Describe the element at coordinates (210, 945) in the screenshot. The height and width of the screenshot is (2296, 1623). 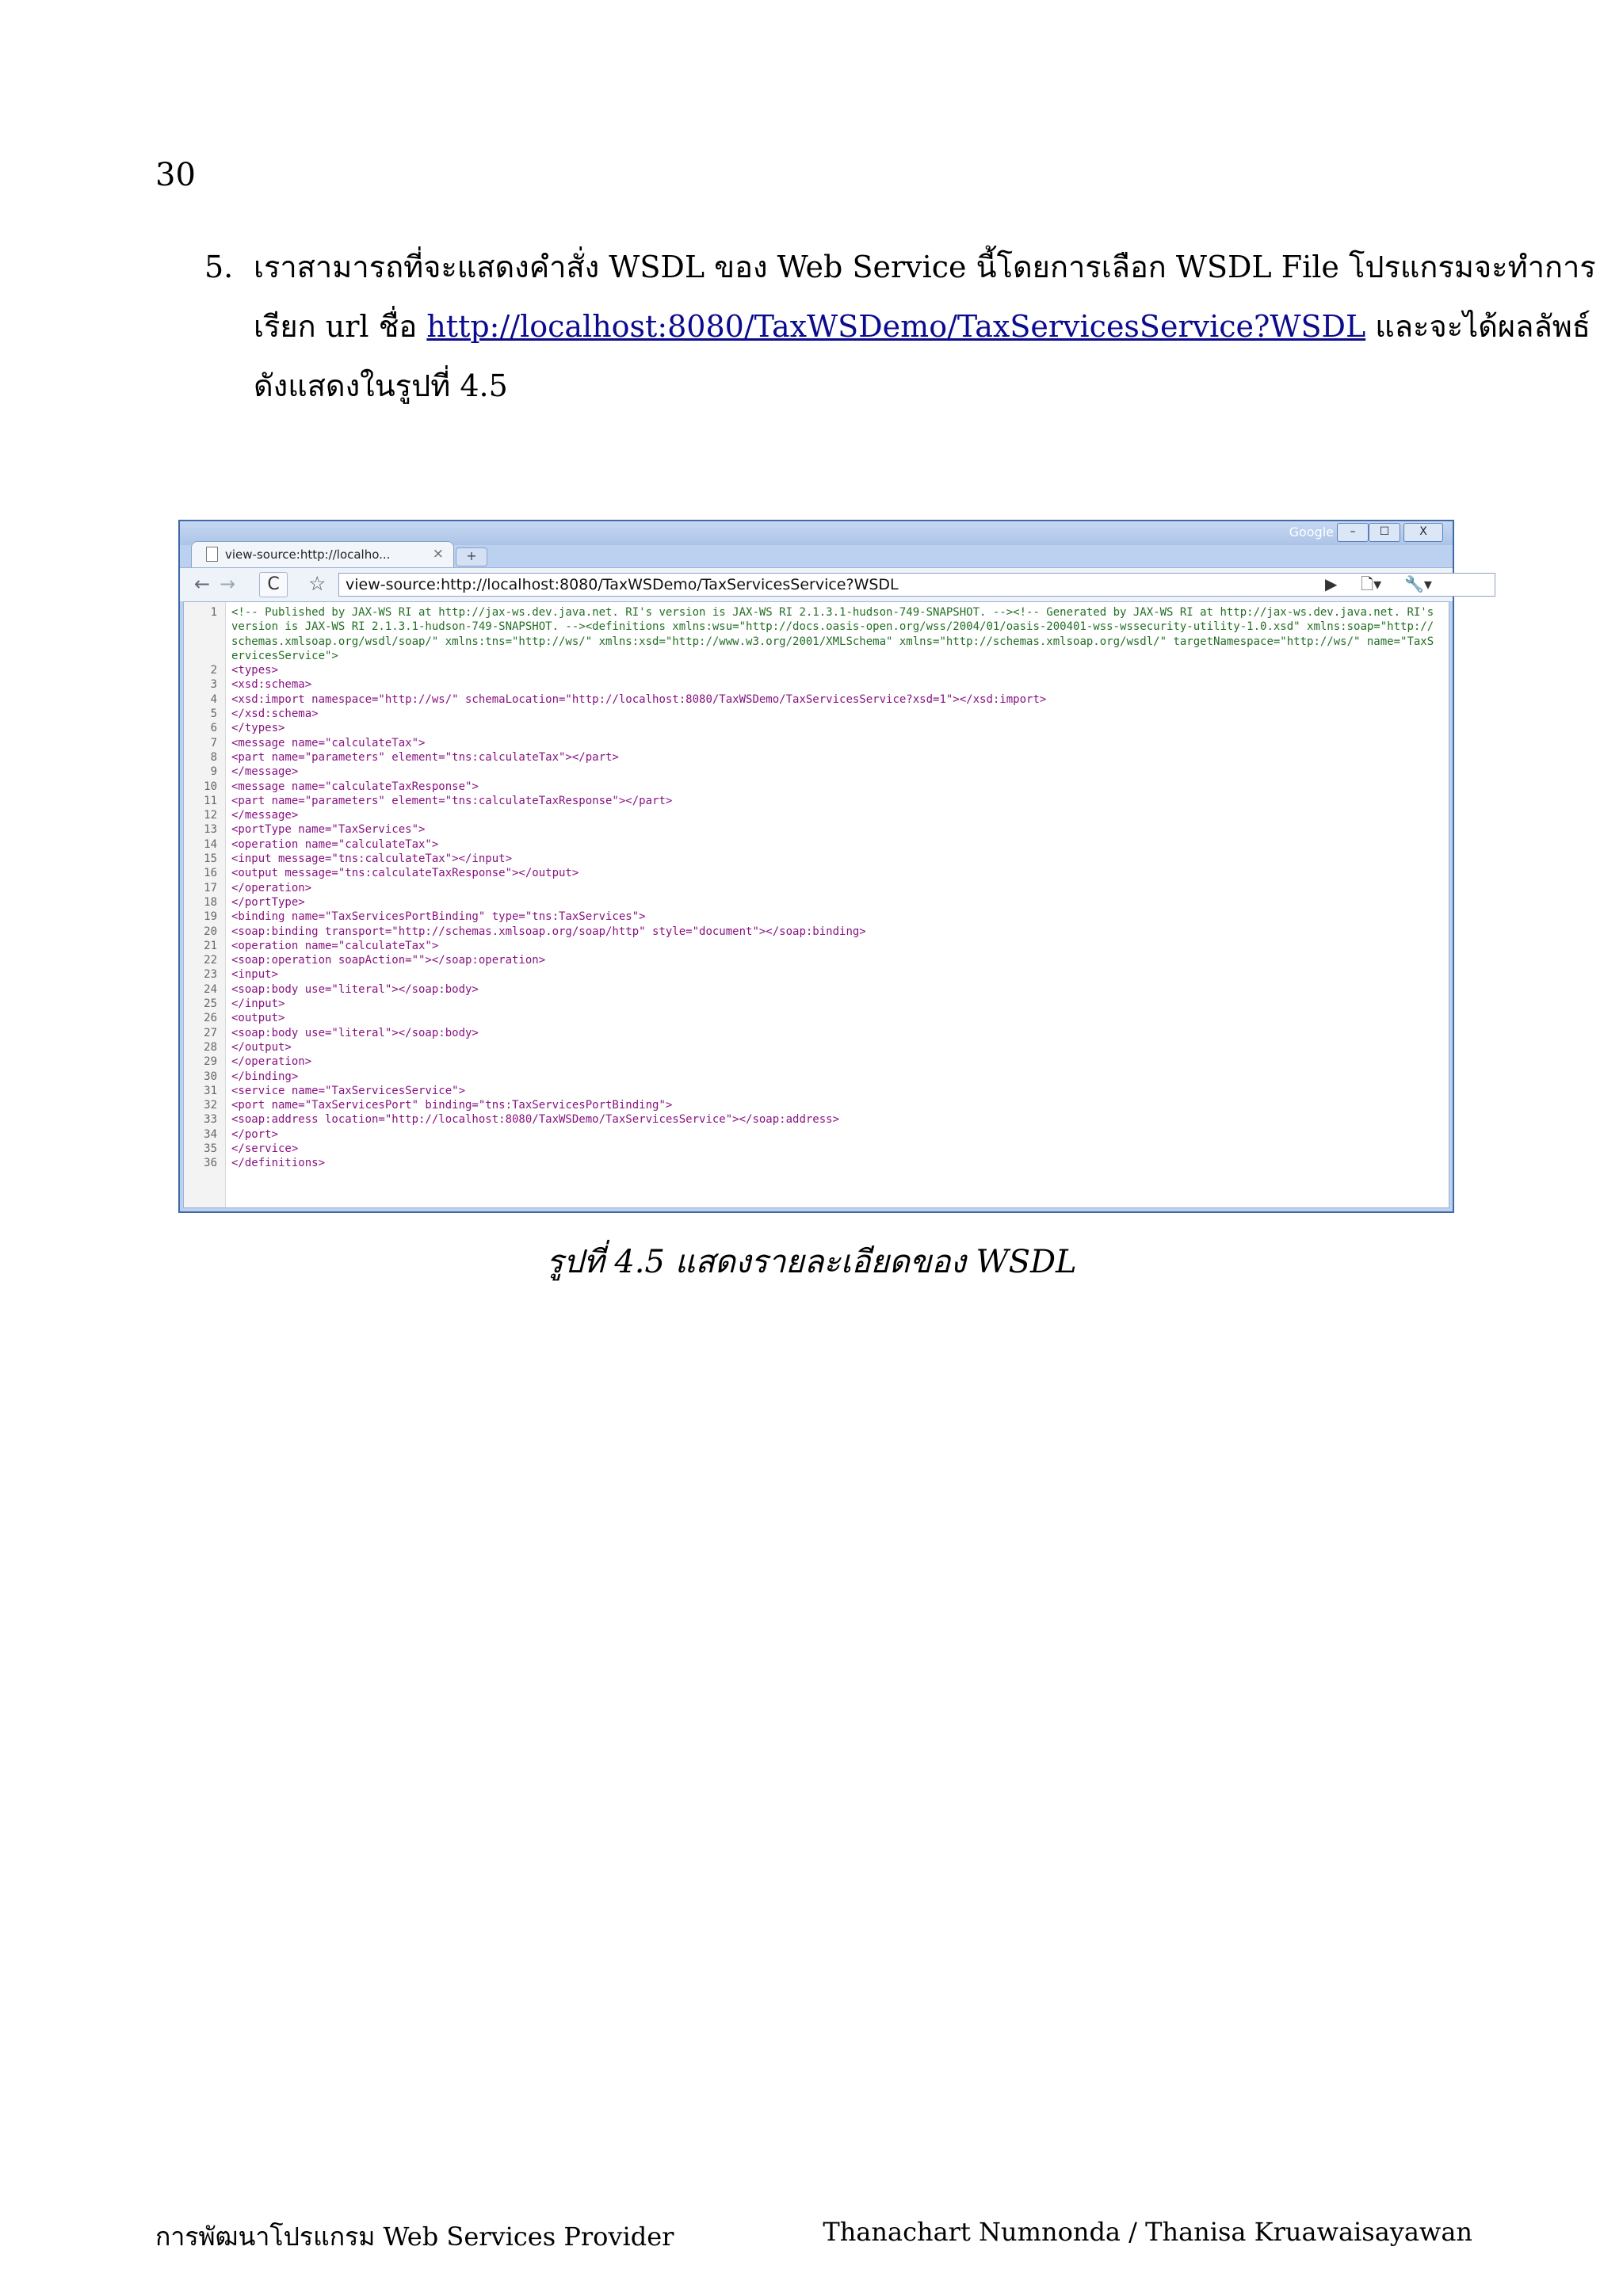
I see `line-number: 21` at that location.